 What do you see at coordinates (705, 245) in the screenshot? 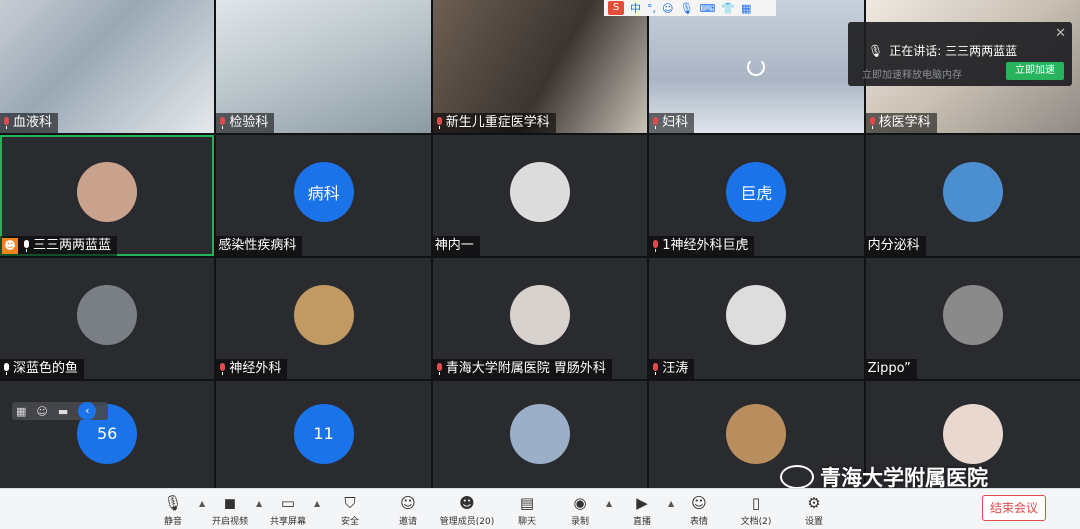
I see `participant-name: 1神经外科巨虎` at bounding box center [705, 245].